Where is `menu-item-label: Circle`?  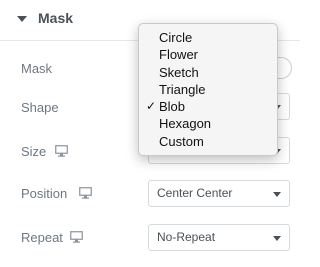
menu-item-label: Circle is located at coordinates (176, 37).